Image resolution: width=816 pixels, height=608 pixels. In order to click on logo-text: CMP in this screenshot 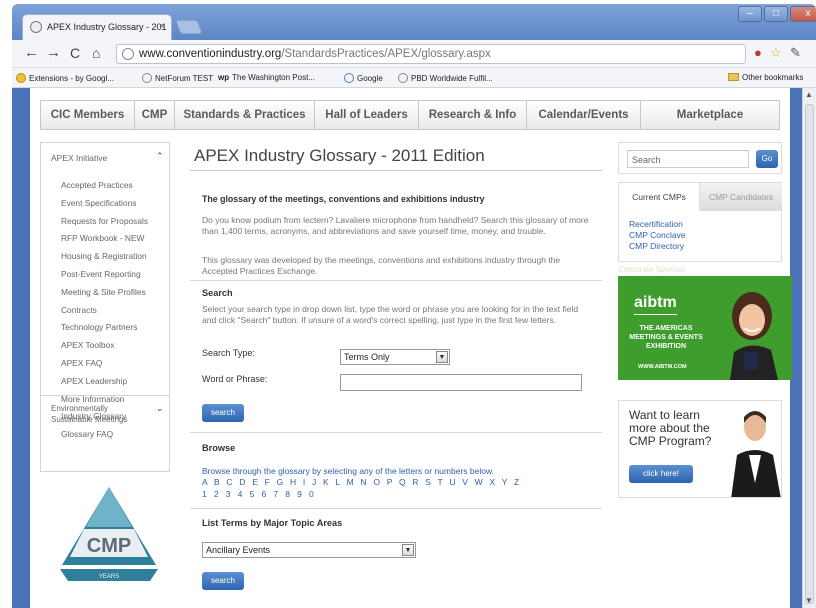, I will do `click(109, 546)`.